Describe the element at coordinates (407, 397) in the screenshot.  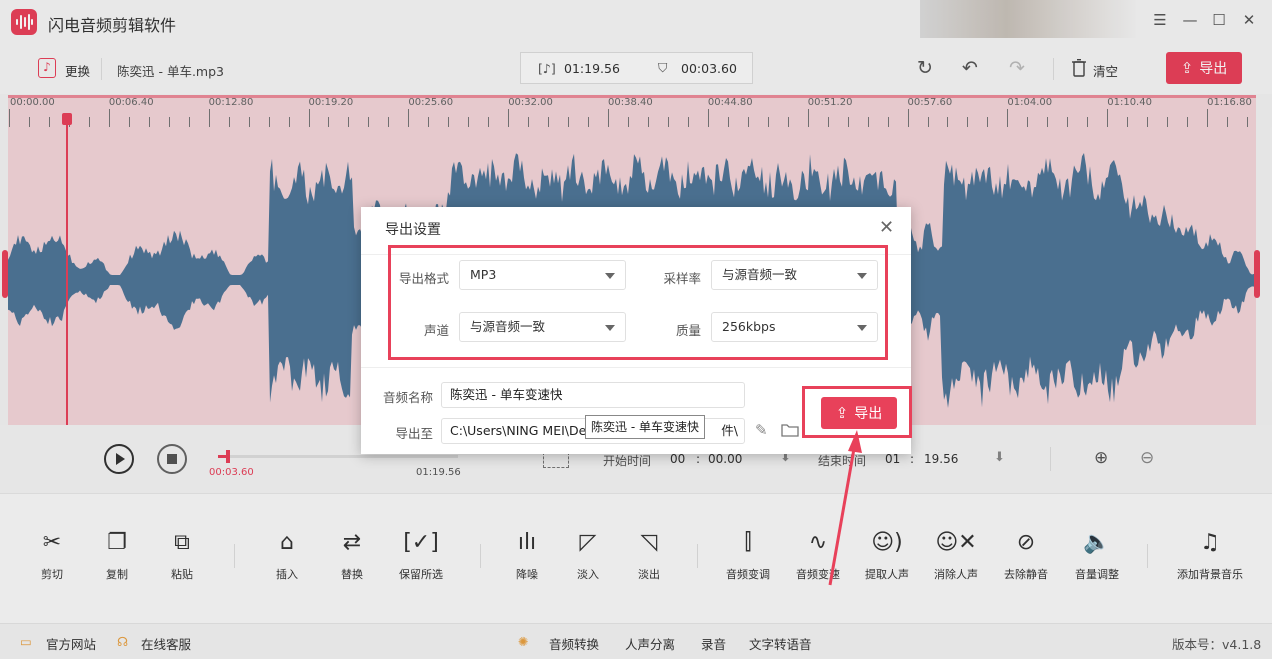
I see `name-label: 音频名称` at that location.